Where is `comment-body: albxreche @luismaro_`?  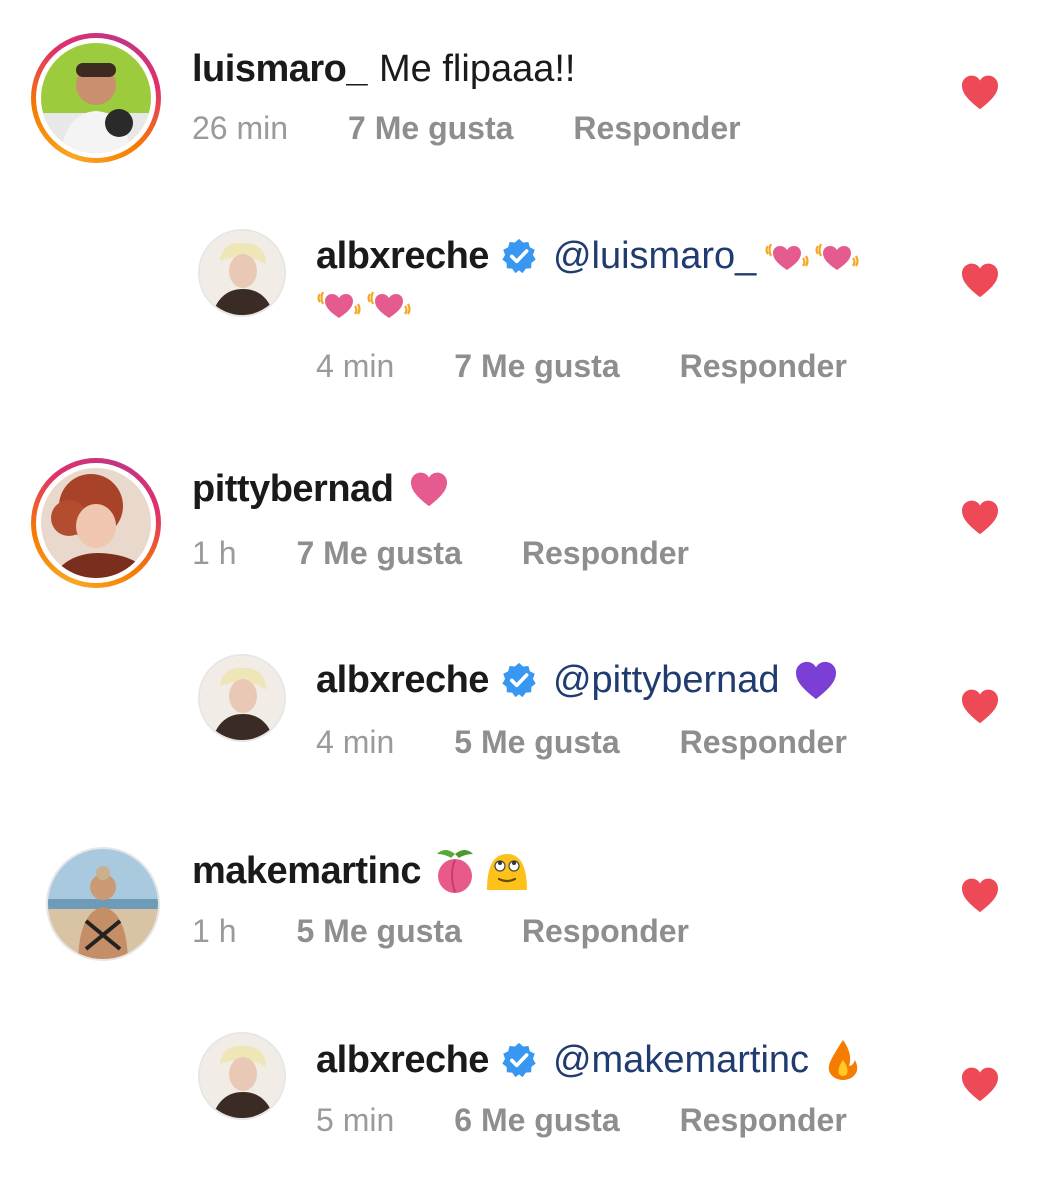 comment-body: albxreche @luismaro_ is located at coordinates (588, 256).